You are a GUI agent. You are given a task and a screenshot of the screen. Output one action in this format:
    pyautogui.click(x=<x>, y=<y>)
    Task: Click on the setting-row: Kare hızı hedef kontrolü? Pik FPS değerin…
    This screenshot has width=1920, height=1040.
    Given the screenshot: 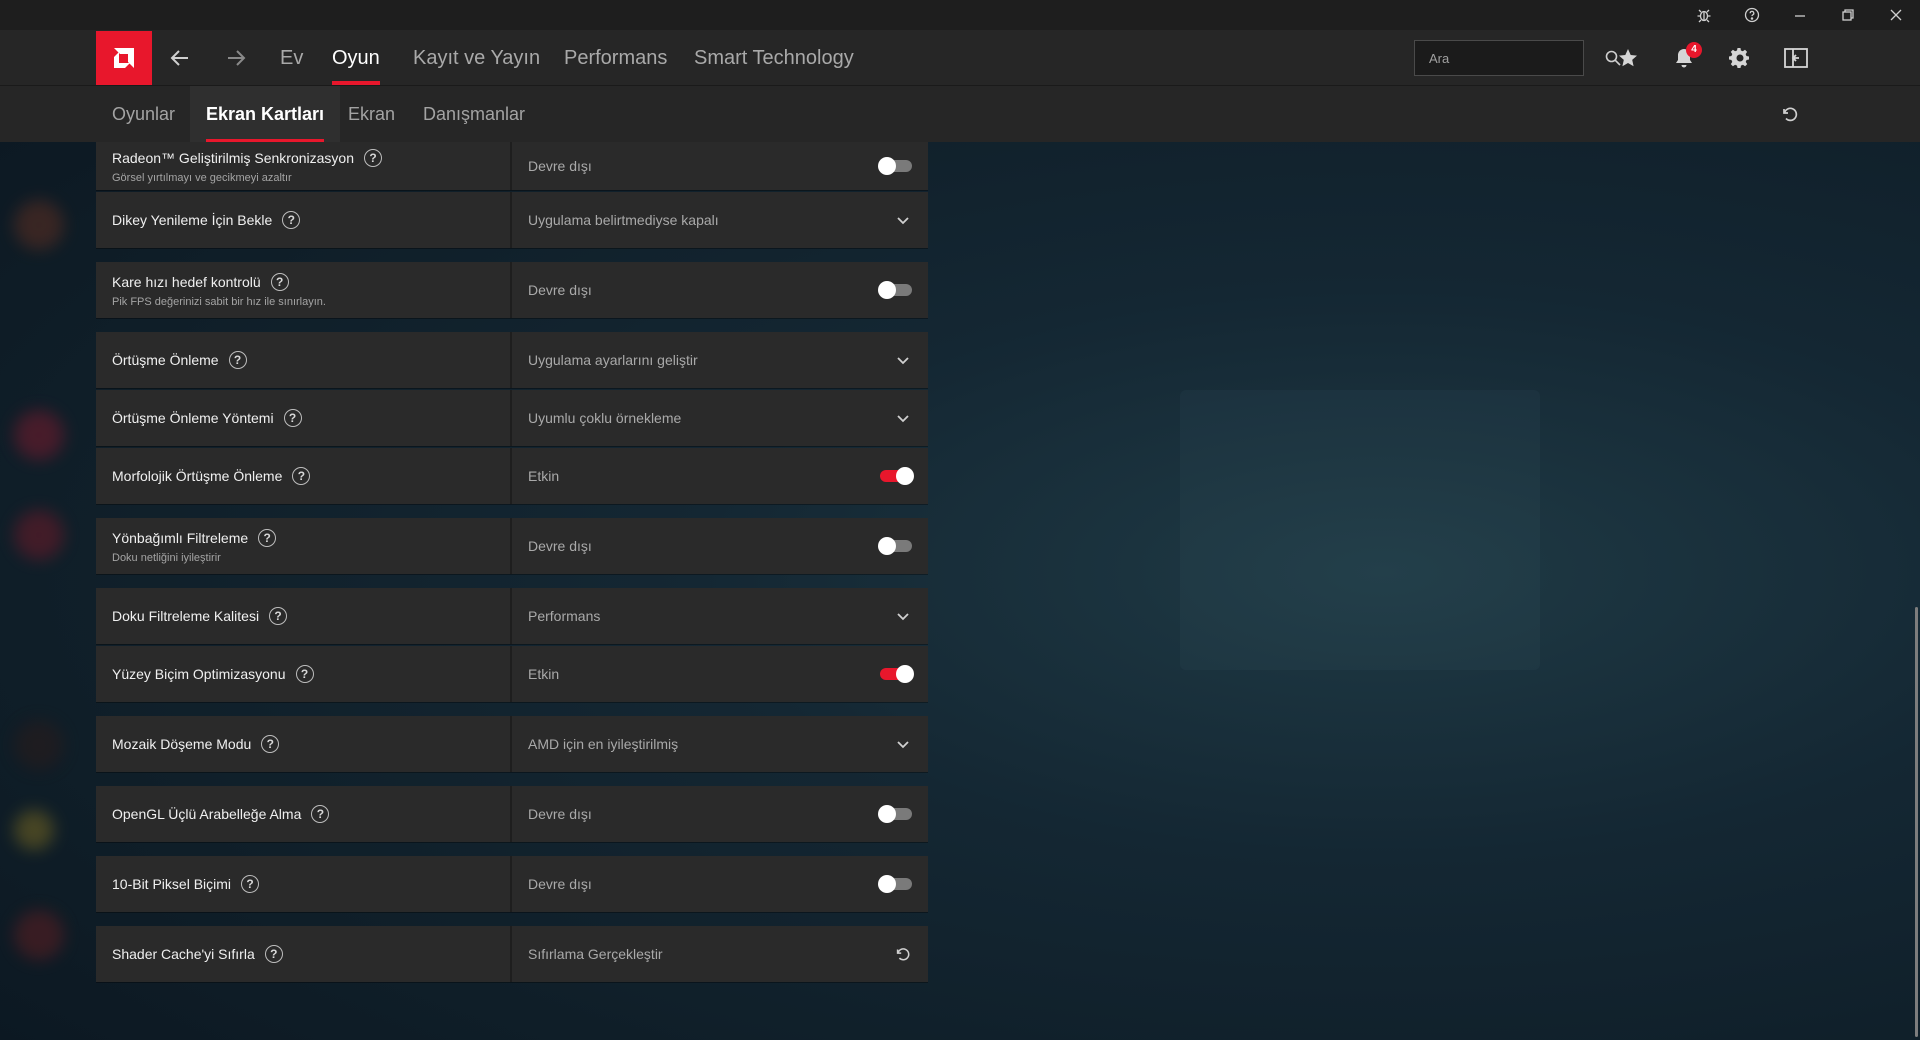 What is the action you would take?
    pyautogui.click(x=512, y=290)
    